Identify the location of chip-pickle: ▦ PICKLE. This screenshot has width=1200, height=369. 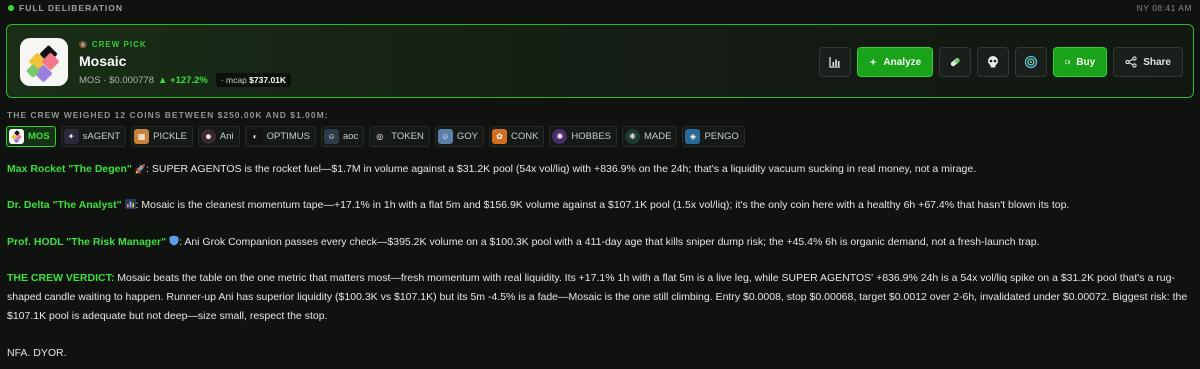
(162, 136).